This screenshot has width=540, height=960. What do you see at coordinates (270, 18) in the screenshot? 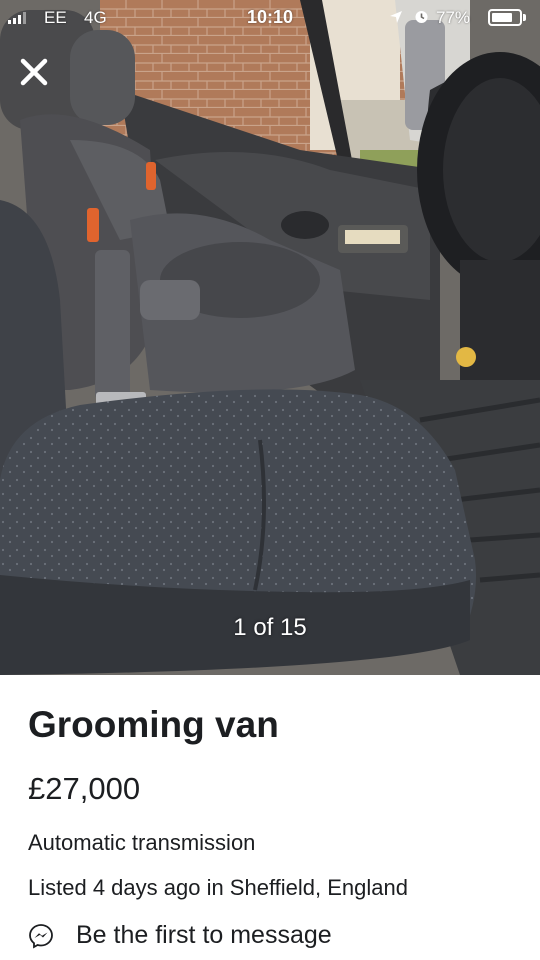
I see `status-bar: EE 4G 10:10 77%` at bounding box center [270, 18].